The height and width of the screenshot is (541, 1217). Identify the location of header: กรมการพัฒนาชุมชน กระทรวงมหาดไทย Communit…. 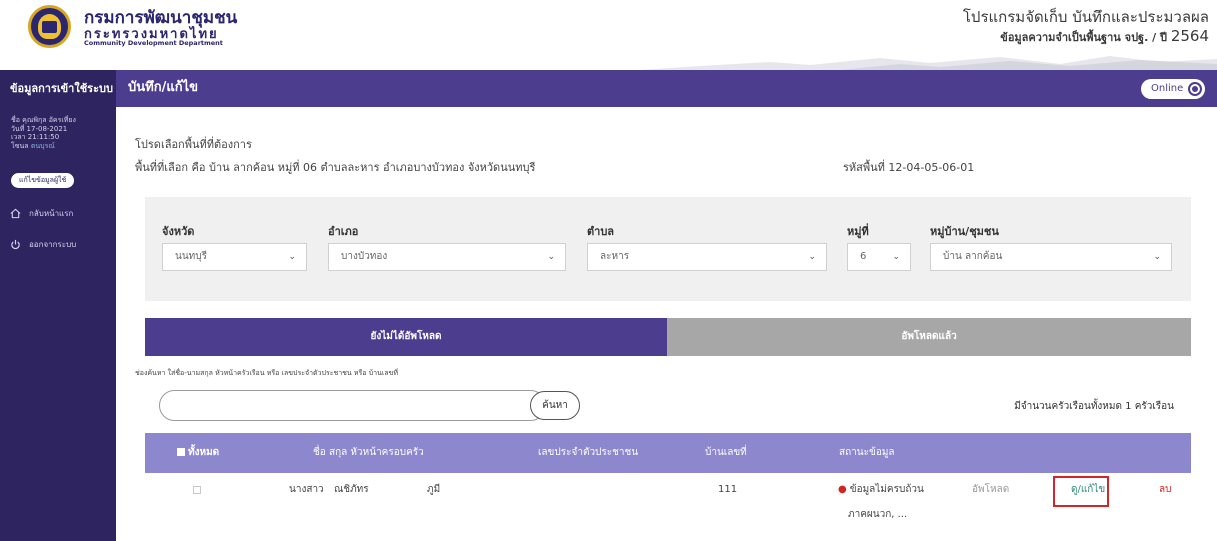
(608, 35).